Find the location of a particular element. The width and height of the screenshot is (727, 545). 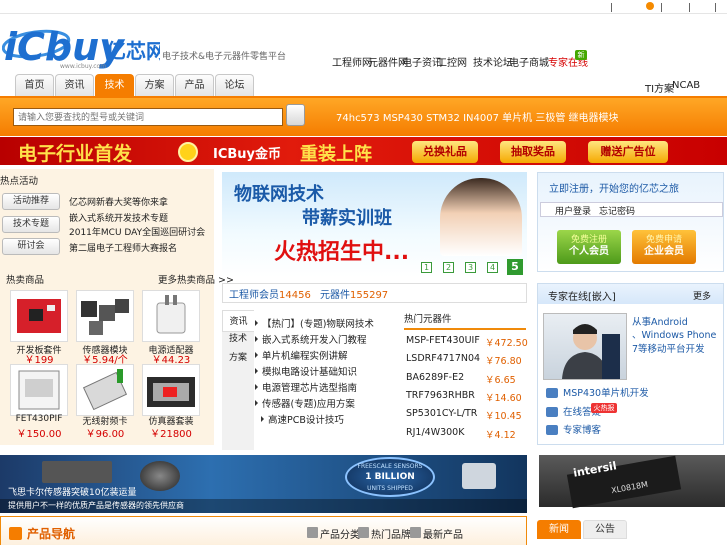

bottom-tab-news: 新闻 is located at coordinates (559, 529).